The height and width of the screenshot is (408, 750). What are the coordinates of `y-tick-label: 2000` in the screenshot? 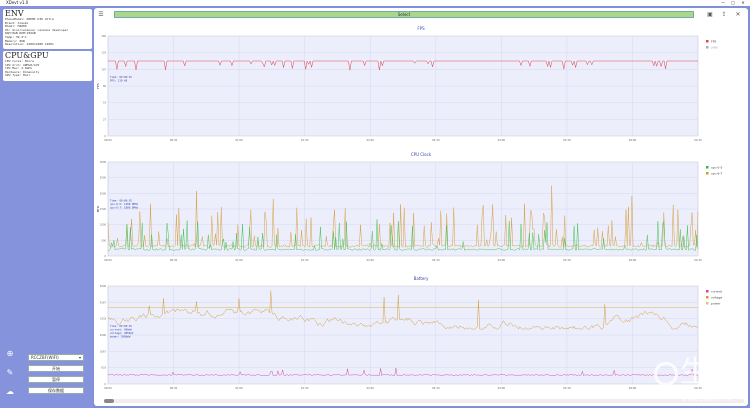 It's located at (103, 193).